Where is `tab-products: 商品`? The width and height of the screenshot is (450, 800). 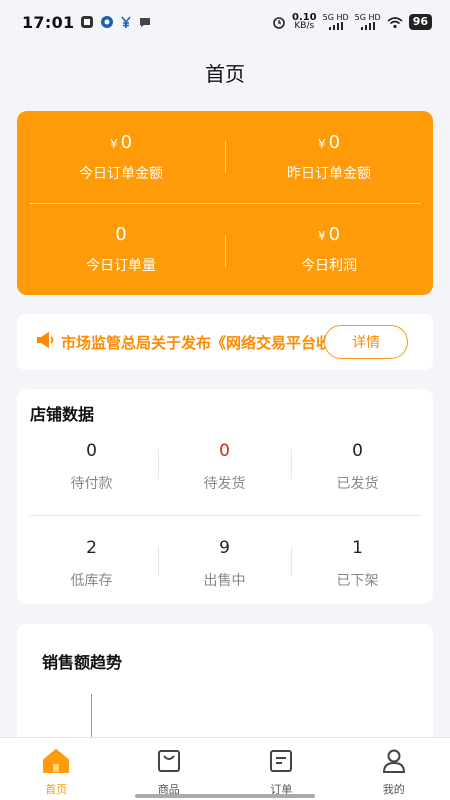
tab-products: 商品 is located at coordinates (169, 769).